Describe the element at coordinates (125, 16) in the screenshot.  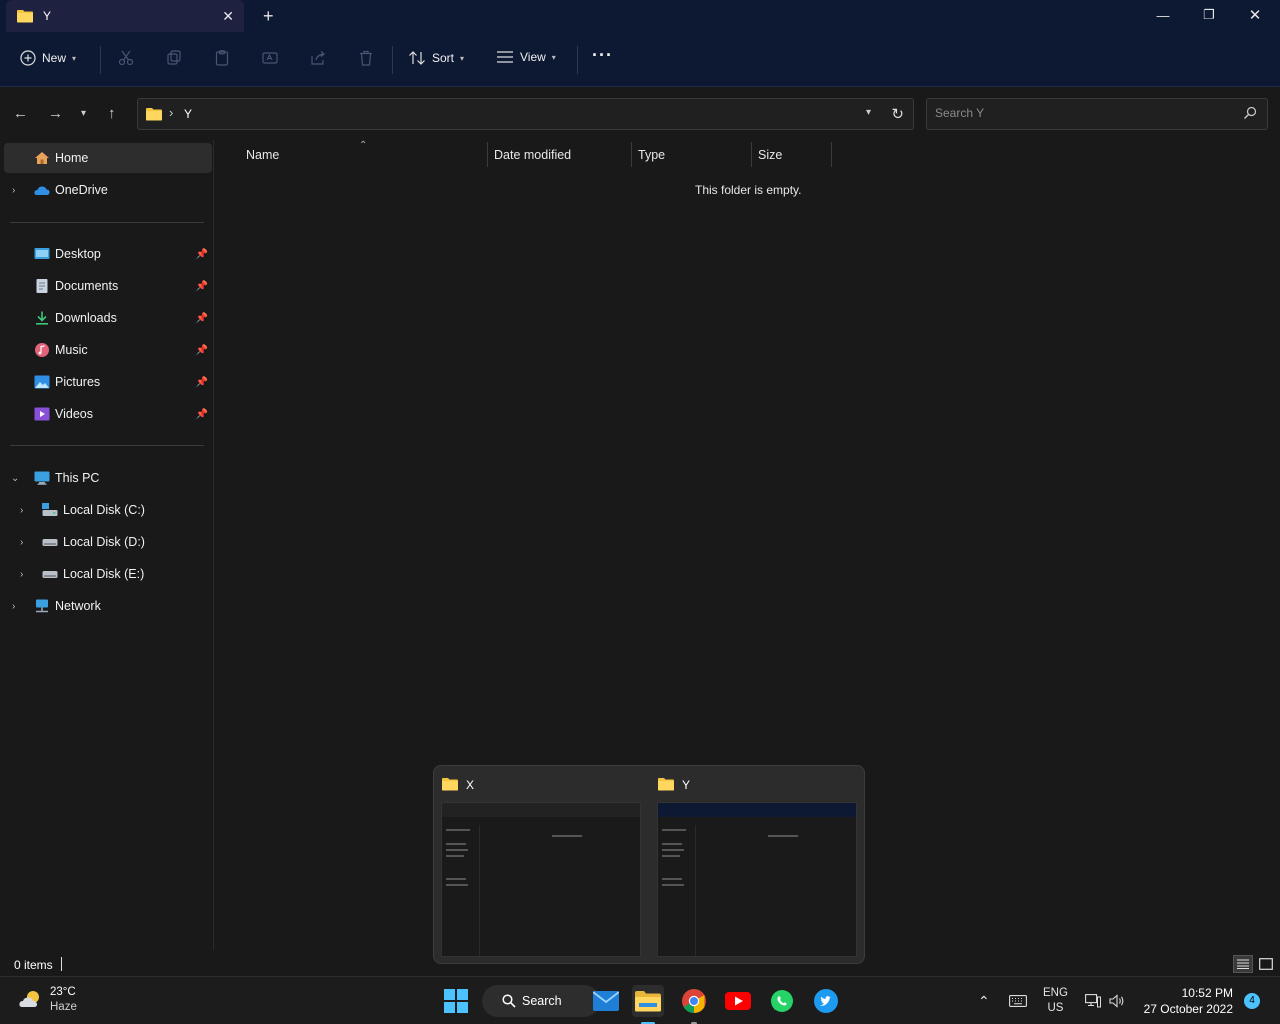
I see `tab-y: Y ✕` at that location.